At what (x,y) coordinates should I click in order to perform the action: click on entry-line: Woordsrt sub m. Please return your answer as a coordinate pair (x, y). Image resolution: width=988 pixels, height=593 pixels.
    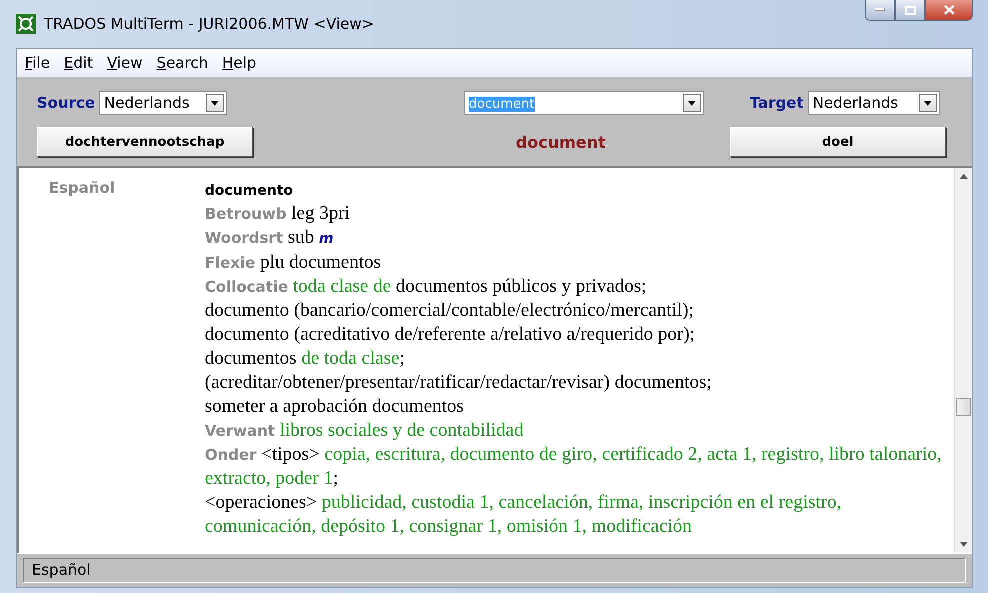
    Looking at the image, I should click on (270, 238).